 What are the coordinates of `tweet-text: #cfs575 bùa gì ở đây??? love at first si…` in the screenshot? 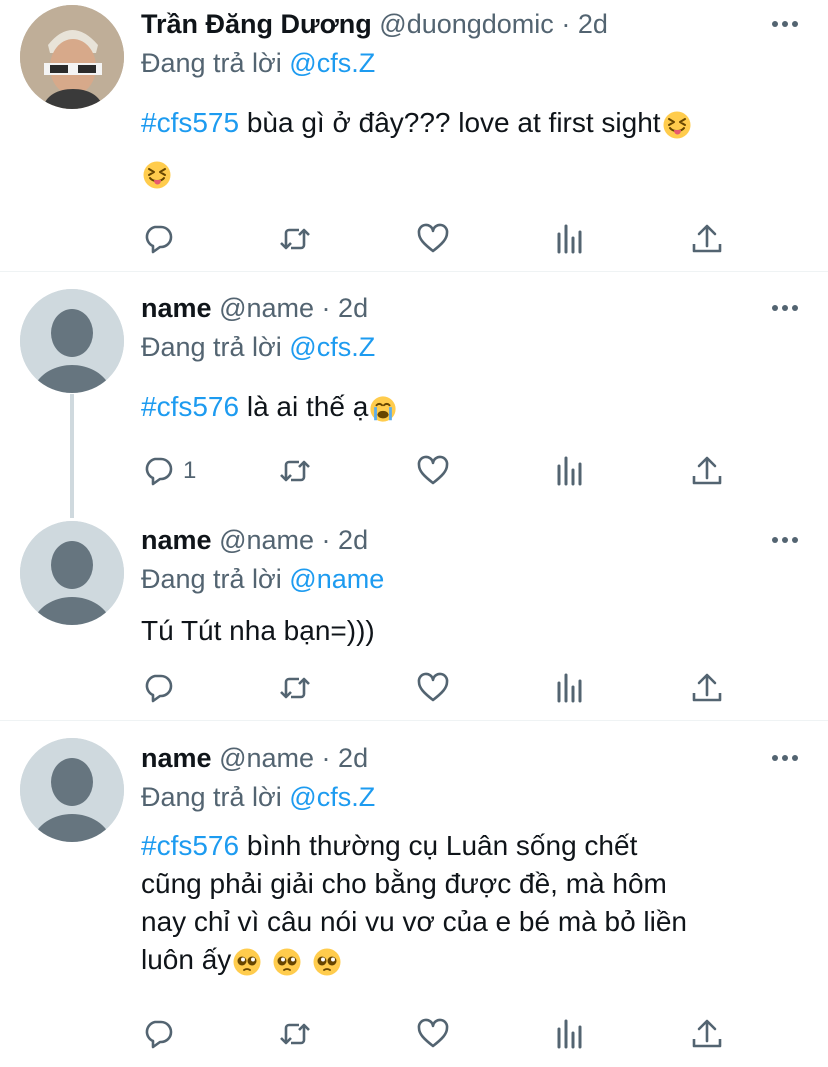 It's located at (466, 147).